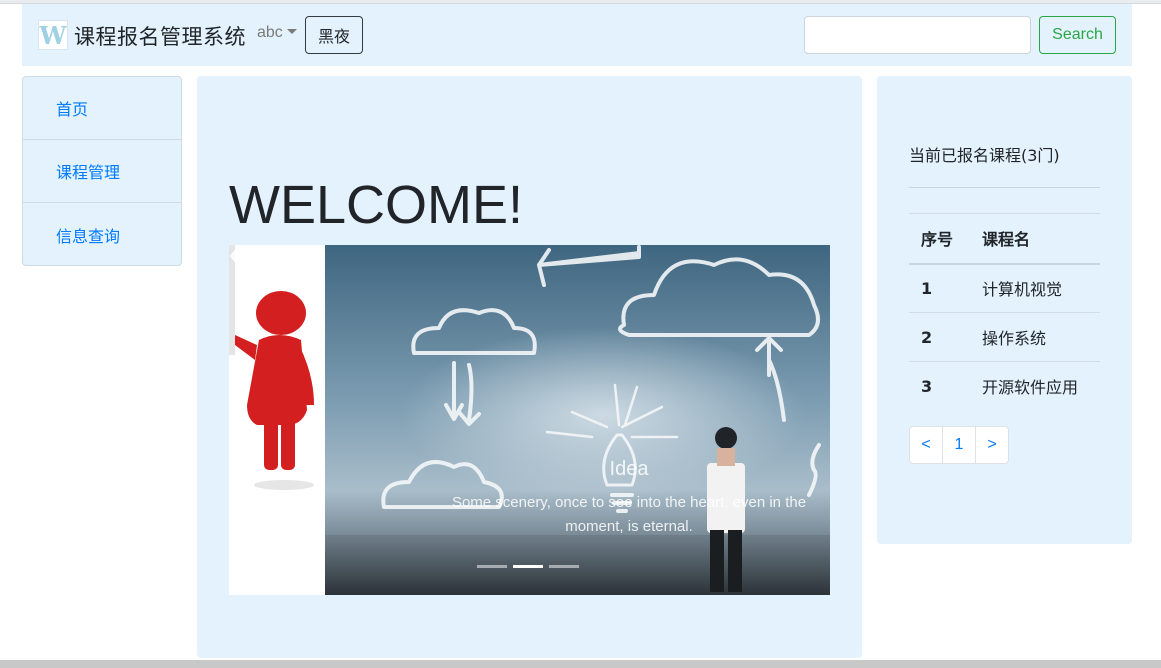 The height and width of the screenshot is (668, 1161). I want to click on brand-logo: W, so click(53, 35).